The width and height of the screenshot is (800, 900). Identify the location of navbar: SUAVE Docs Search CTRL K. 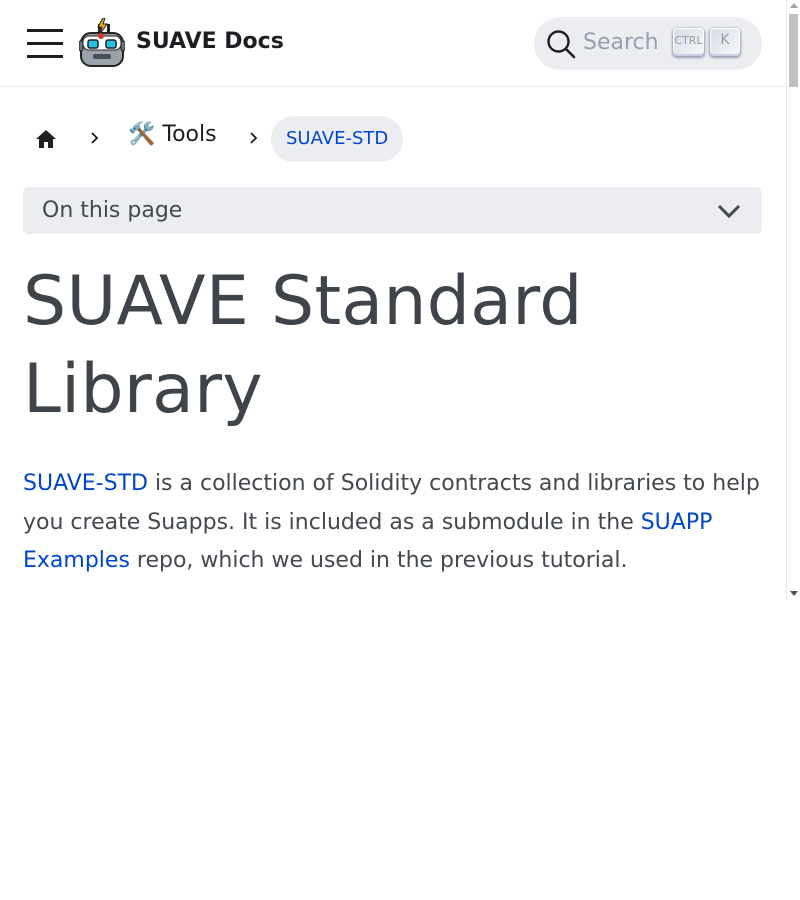
(393, 43).